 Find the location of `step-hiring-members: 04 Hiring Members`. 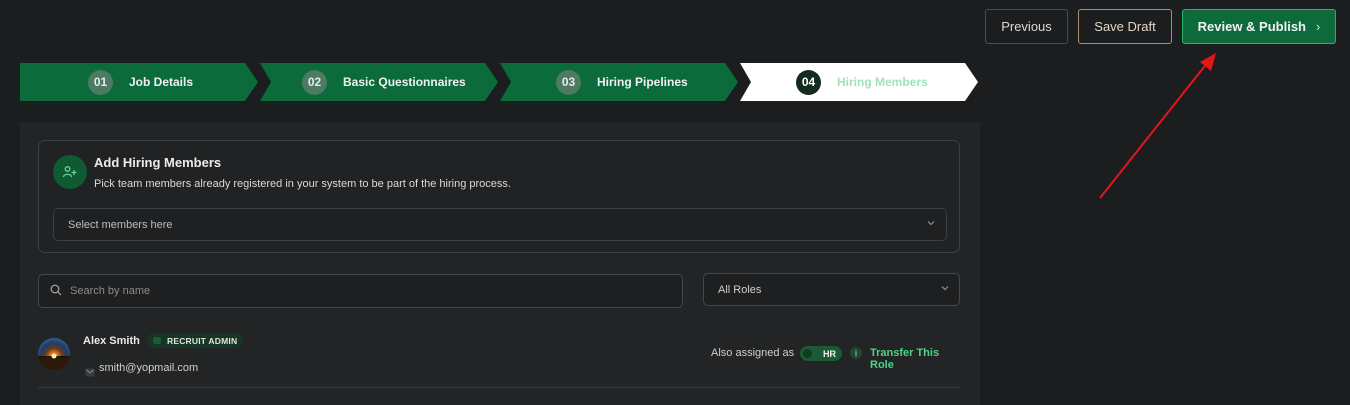

step-hiring-members: 04 Hiring Members is located at coordinates (859, 82).